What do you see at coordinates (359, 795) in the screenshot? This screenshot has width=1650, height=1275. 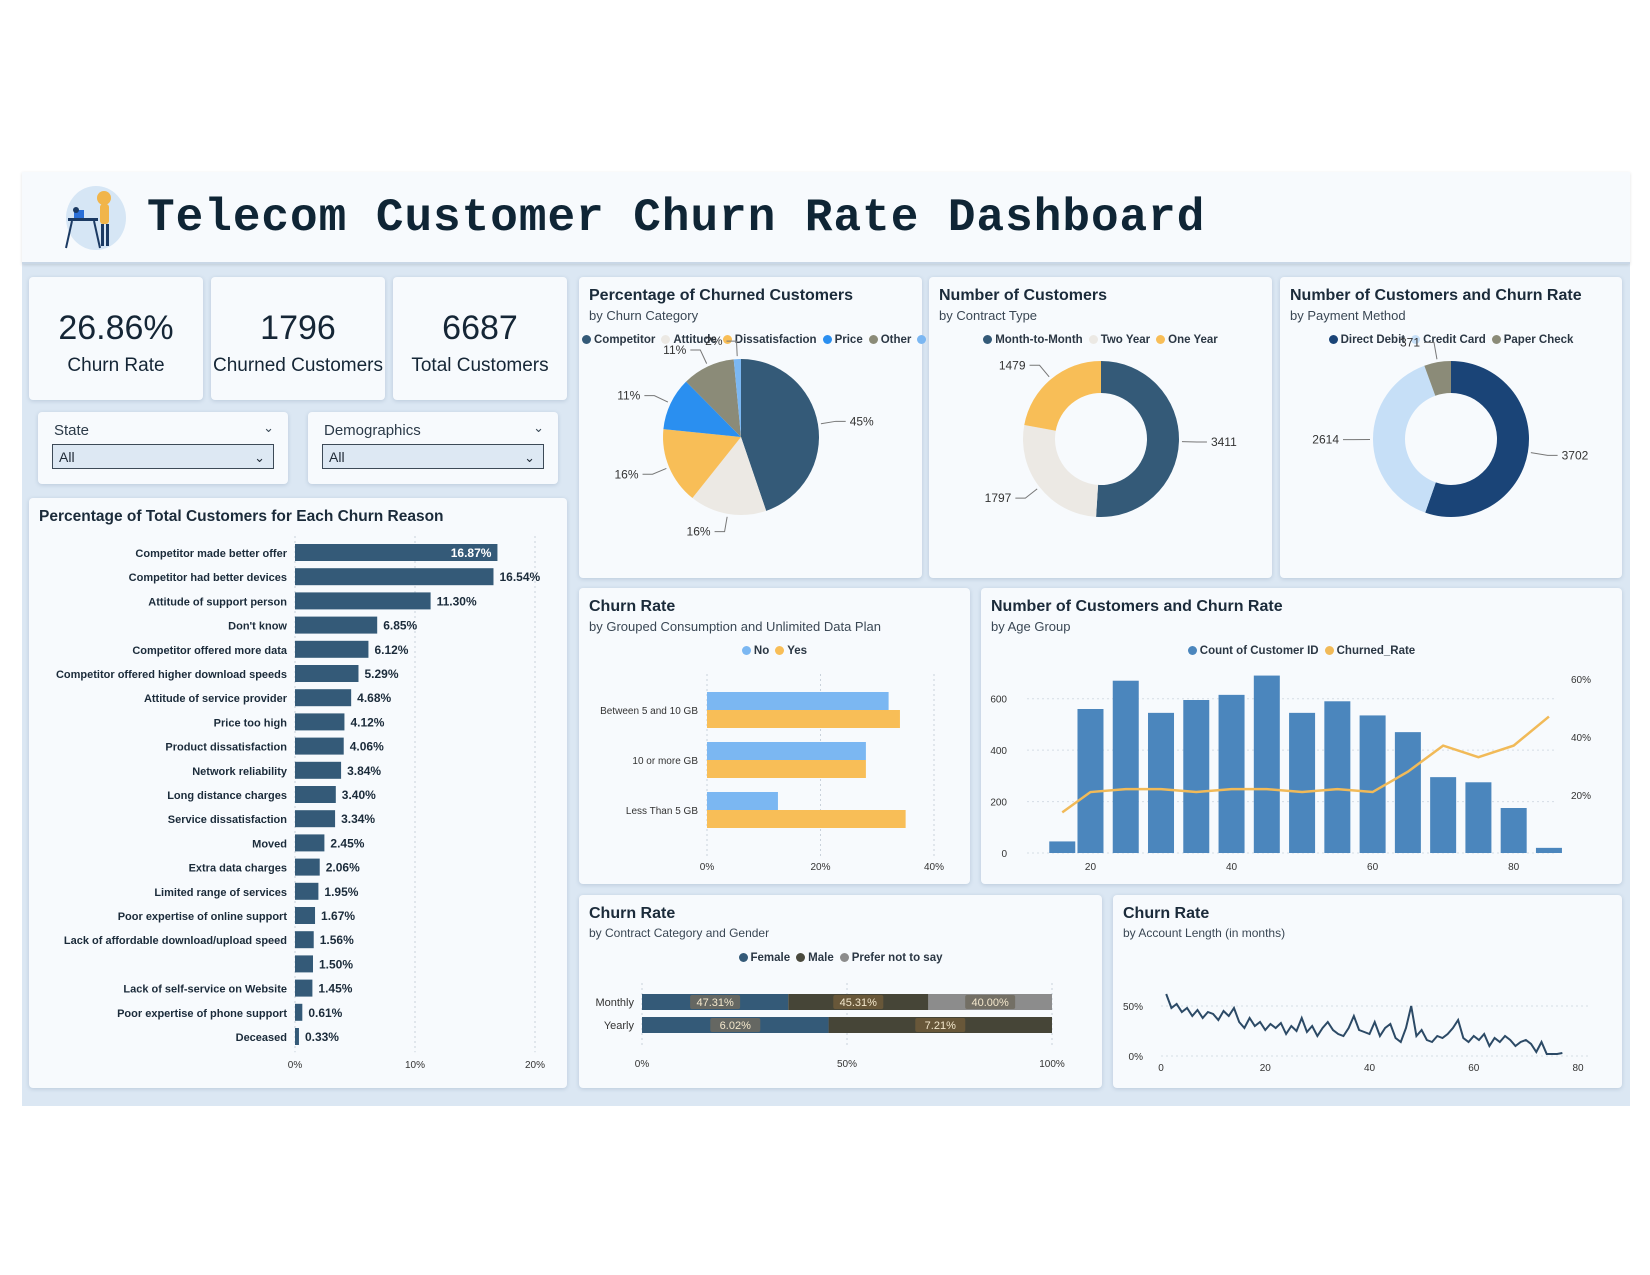 I see `data-label: 3.40%` at bounding box center [359, 795].